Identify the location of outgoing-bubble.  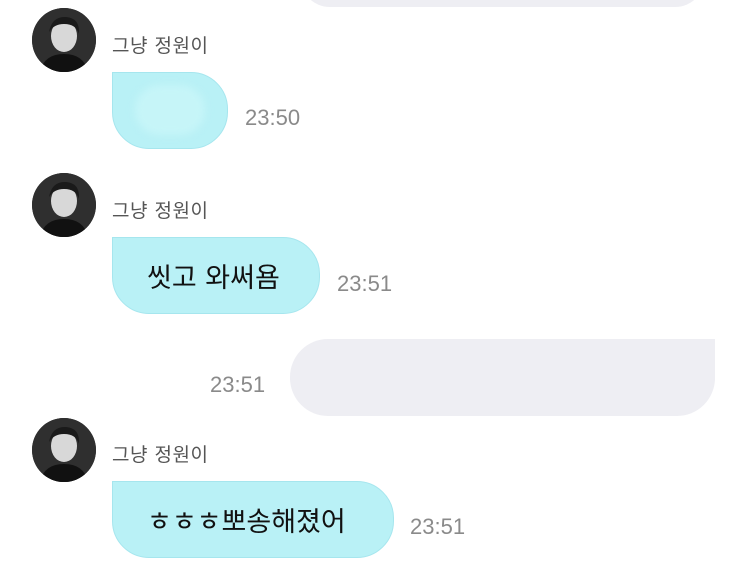
(502, 377).